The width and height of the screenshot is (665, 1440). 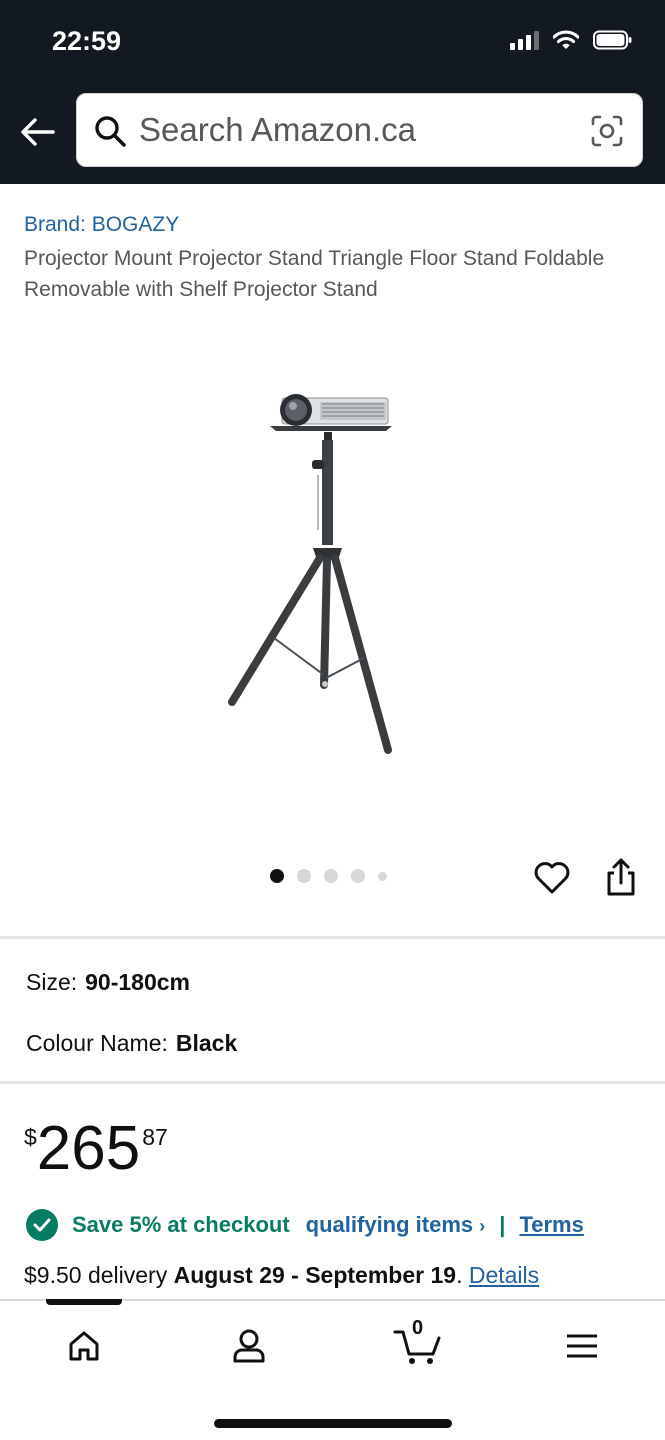 What do you see at coordinates (418, 1328) in the screenshot?
I see `cart-count: 0` at bounding box center [418, 1328].